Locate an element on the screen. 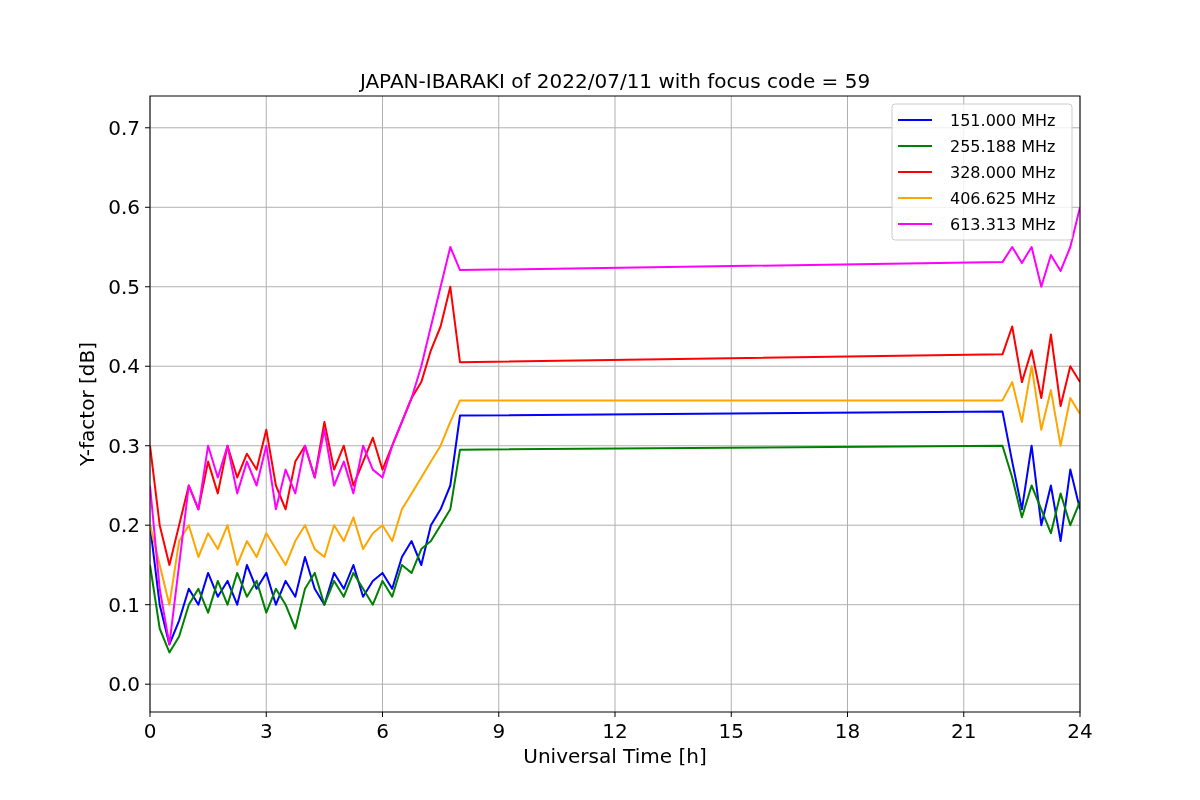 The width and height of the screenshot is (1200, 800). legend-label: 151.000 MHz is located at coordinates (1003, 120).